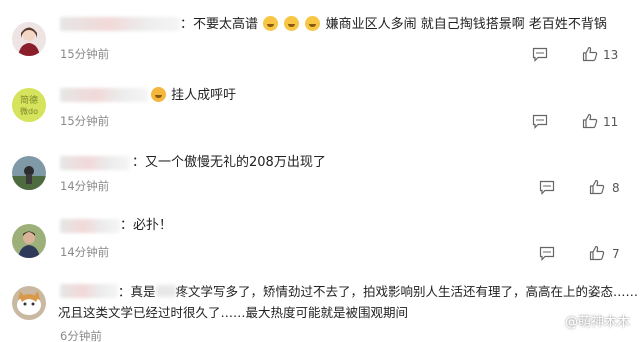 Image resolution: width=640 pixels, height=342 pixels. Describe the element at coordinates (29, 100) in the screenshot. I see `svg-text: 简德` at that location.